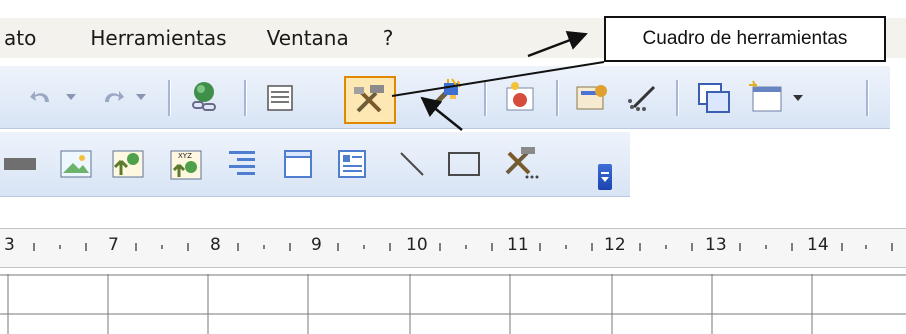 This screenshot has width=906, height=334. I want to click on arrow-to-callout, so click(557, 44).